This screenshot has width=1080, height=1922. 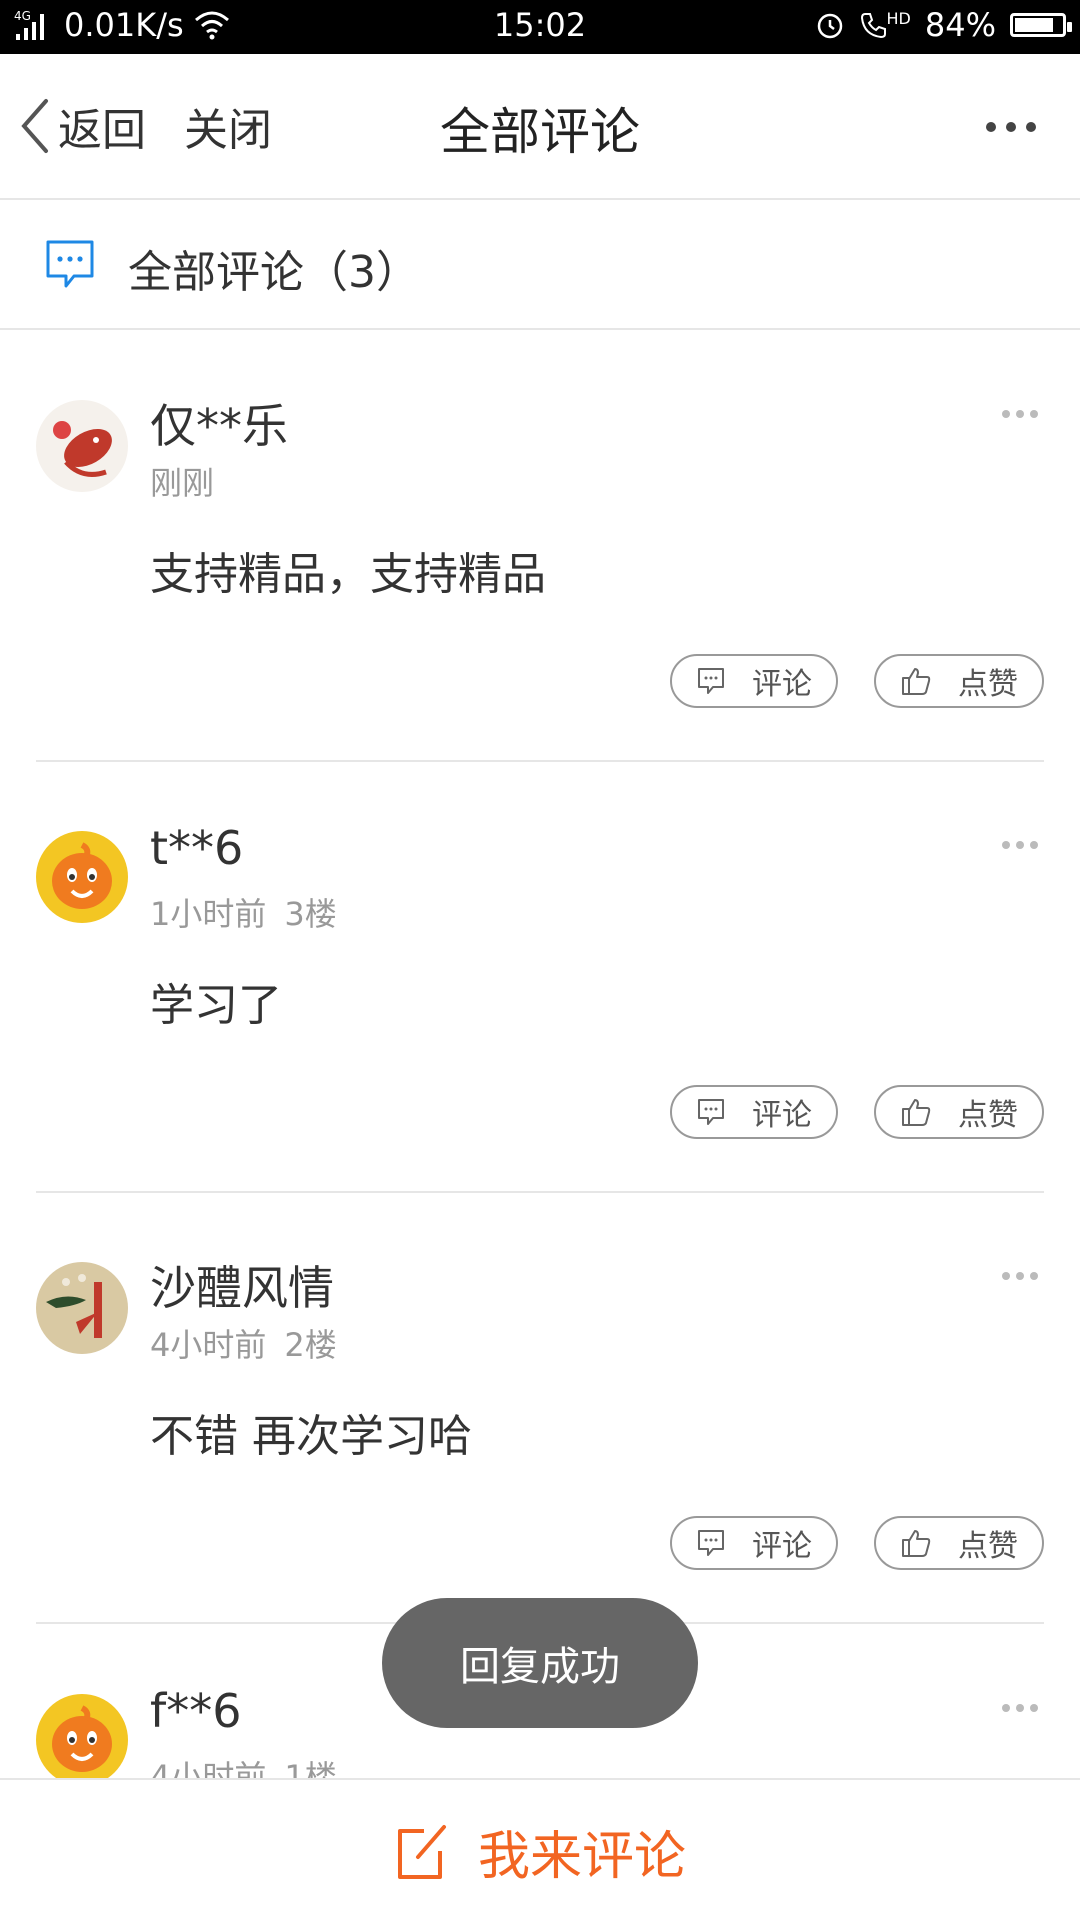 I want to click on comments-section-header: 全部评论（3）, so click(x=540, y=265).